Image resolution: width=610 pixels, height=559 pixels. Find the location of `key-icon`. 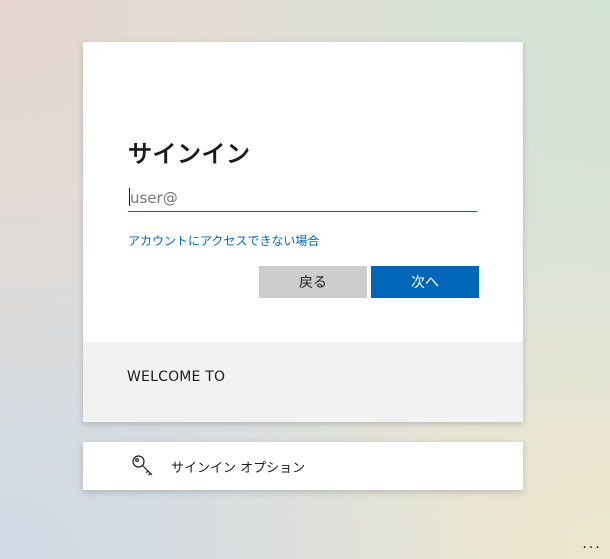

key-icon is located at coordinates (142, 465).